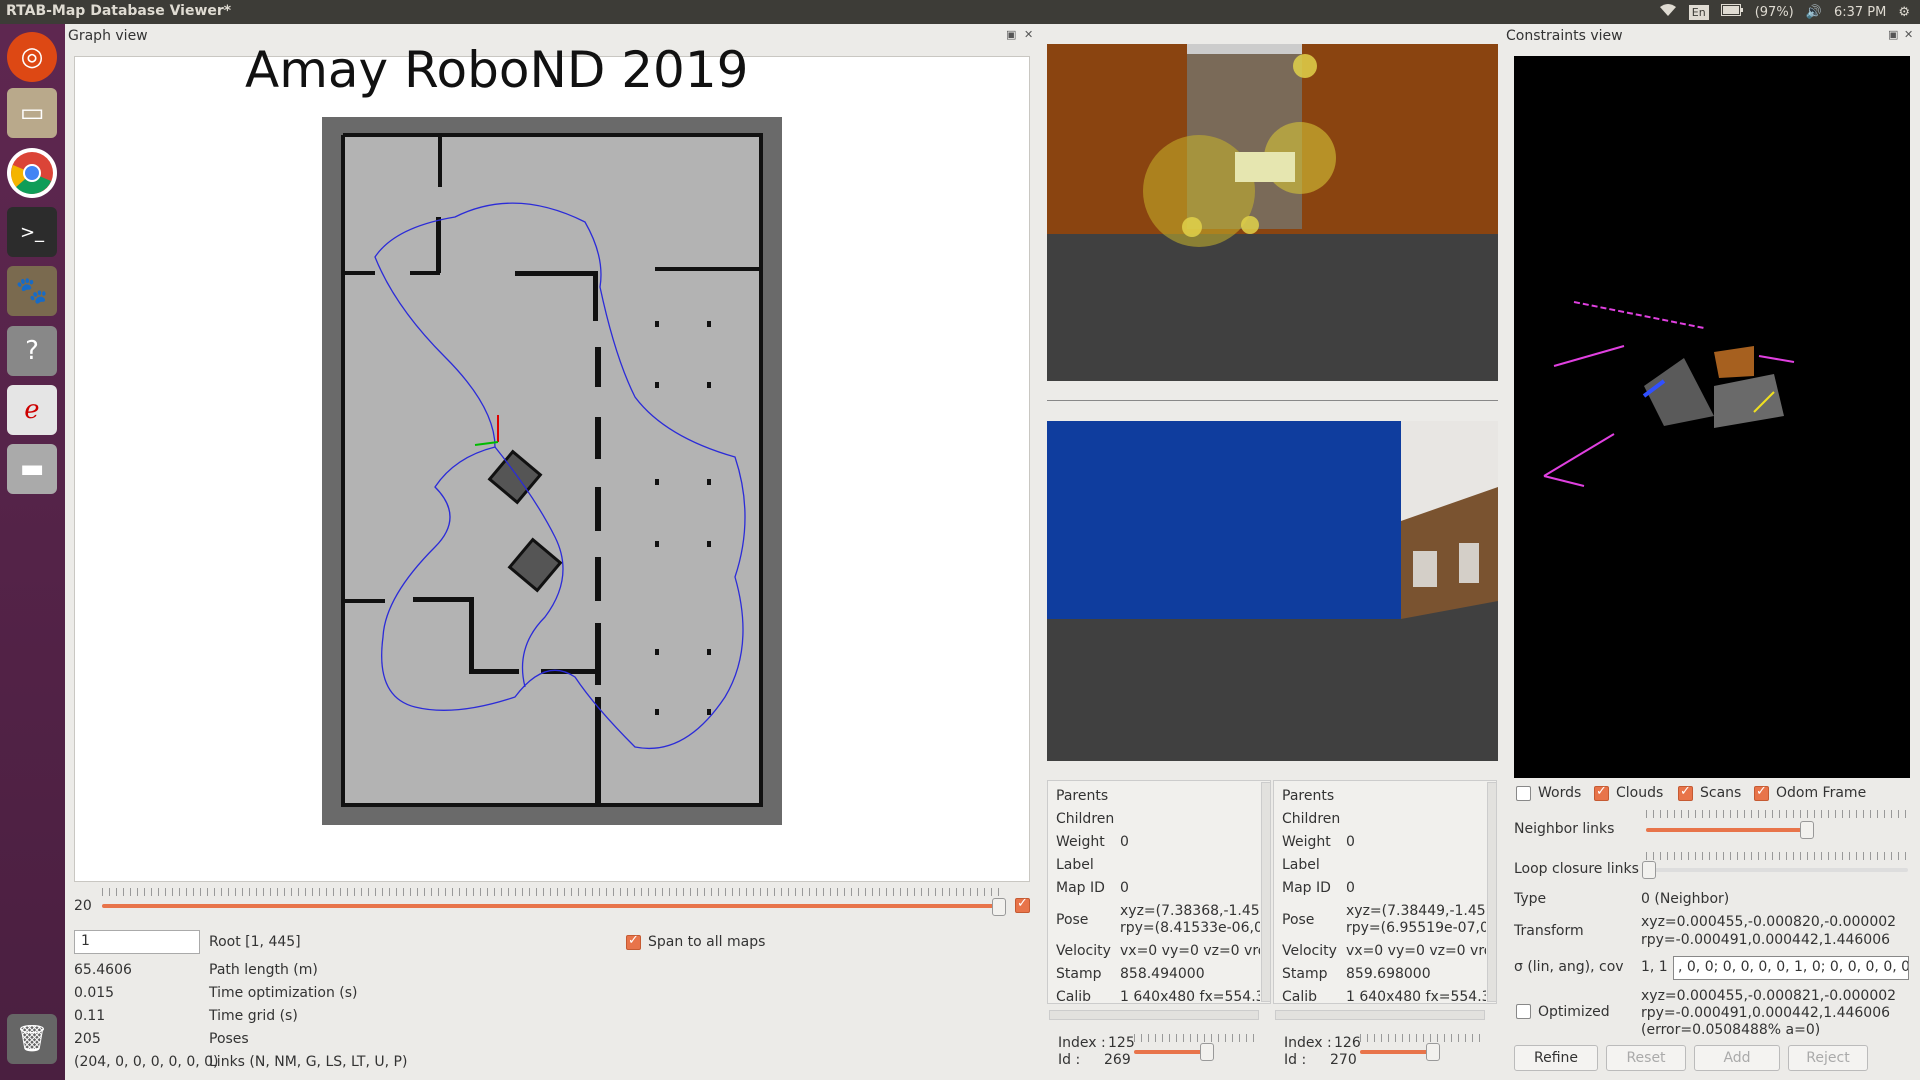  Describe the element at coordinates (119, 11) in the screenshot. I see `window-title: RTAB-Map Database Viewer*` at that location.